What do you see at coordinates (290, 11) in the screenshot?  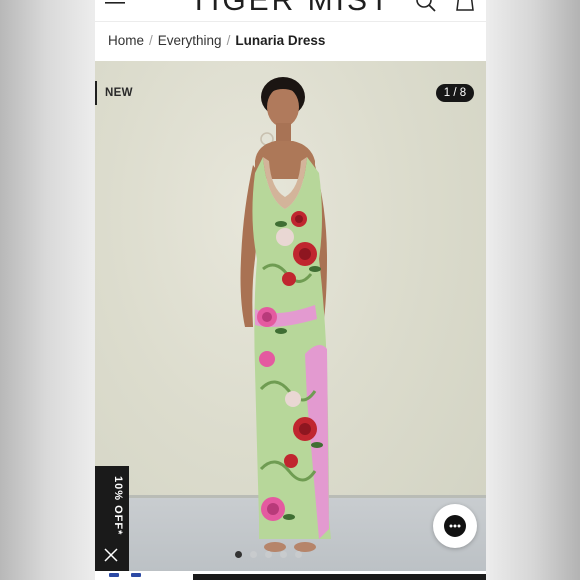 I see `header-bar: TIGER MIST` at bounding box center [290, 11].